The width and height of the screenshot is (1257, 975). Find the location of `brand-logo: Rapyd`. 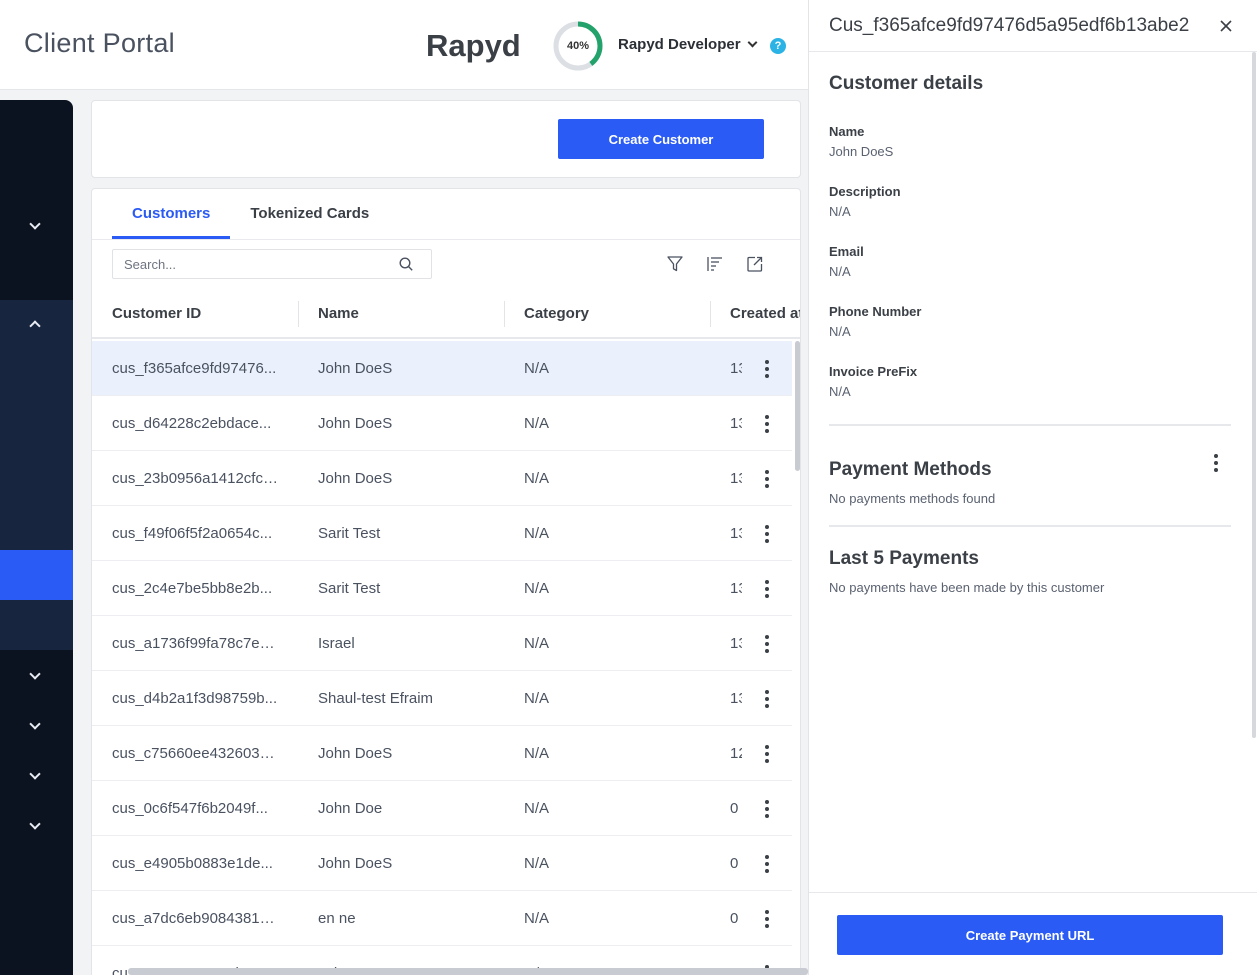

brand-logo: Rapyd is located at coordinates (473, 45).